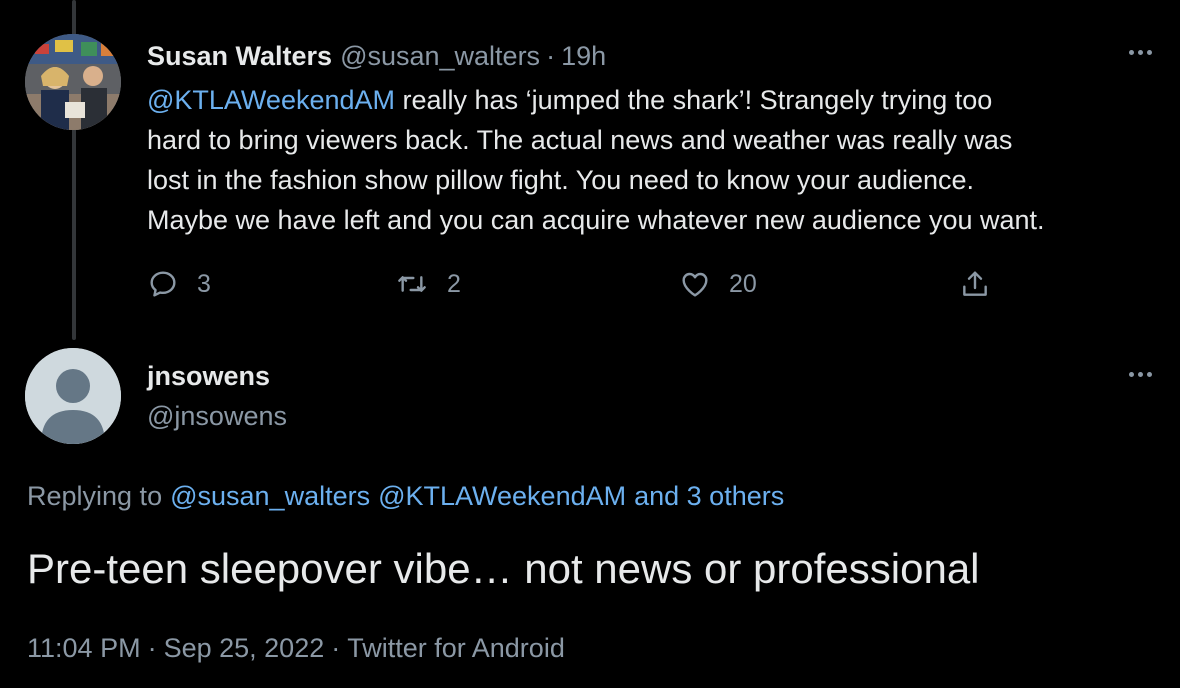  Describe the element at coordinates (208, 376) in the screenshot. I see `author-name: jnsowens` at that location.